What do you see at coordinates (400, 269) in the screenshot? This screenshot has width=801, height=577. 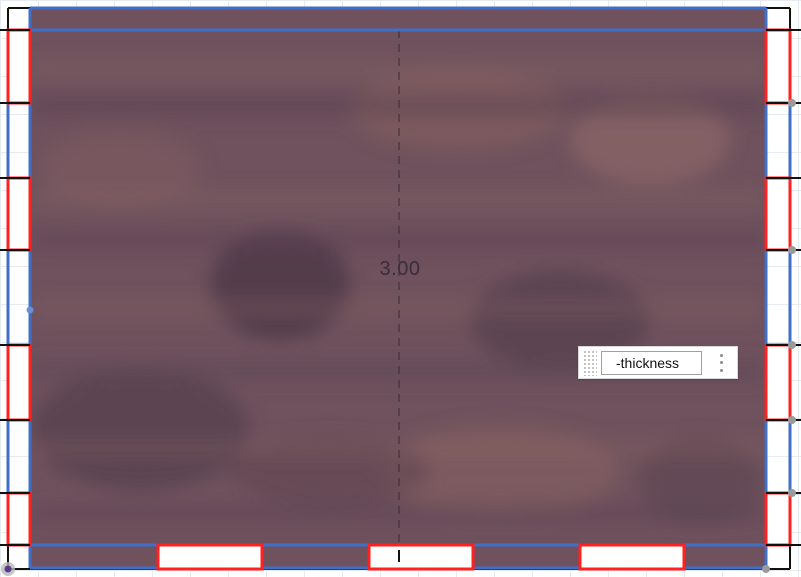 I see `dimension-label: 3.00` at bounding box center [400, 269].